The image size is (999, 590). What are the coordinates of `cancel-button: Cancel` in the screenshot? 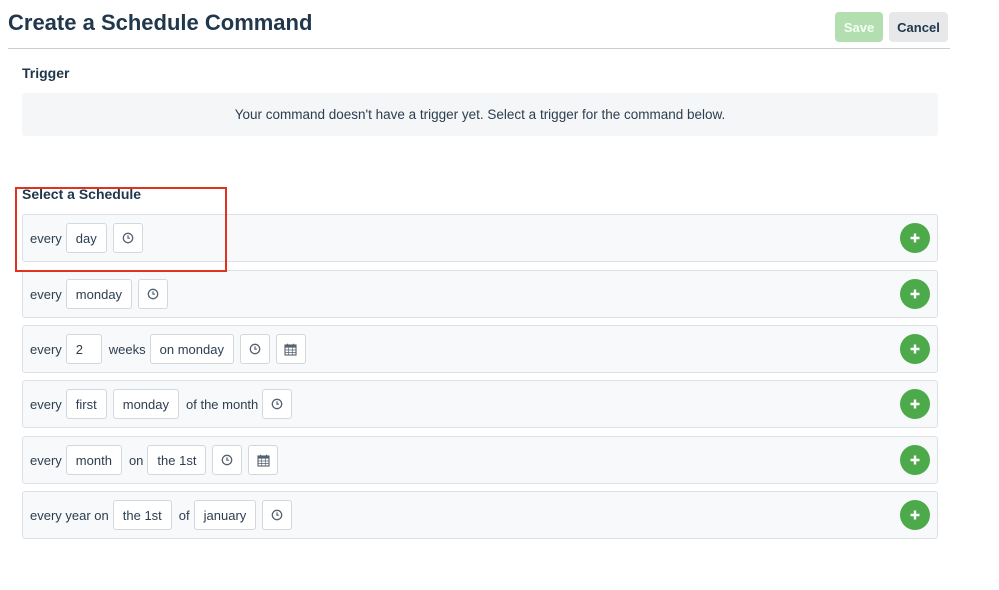 It's located at (918, 27).